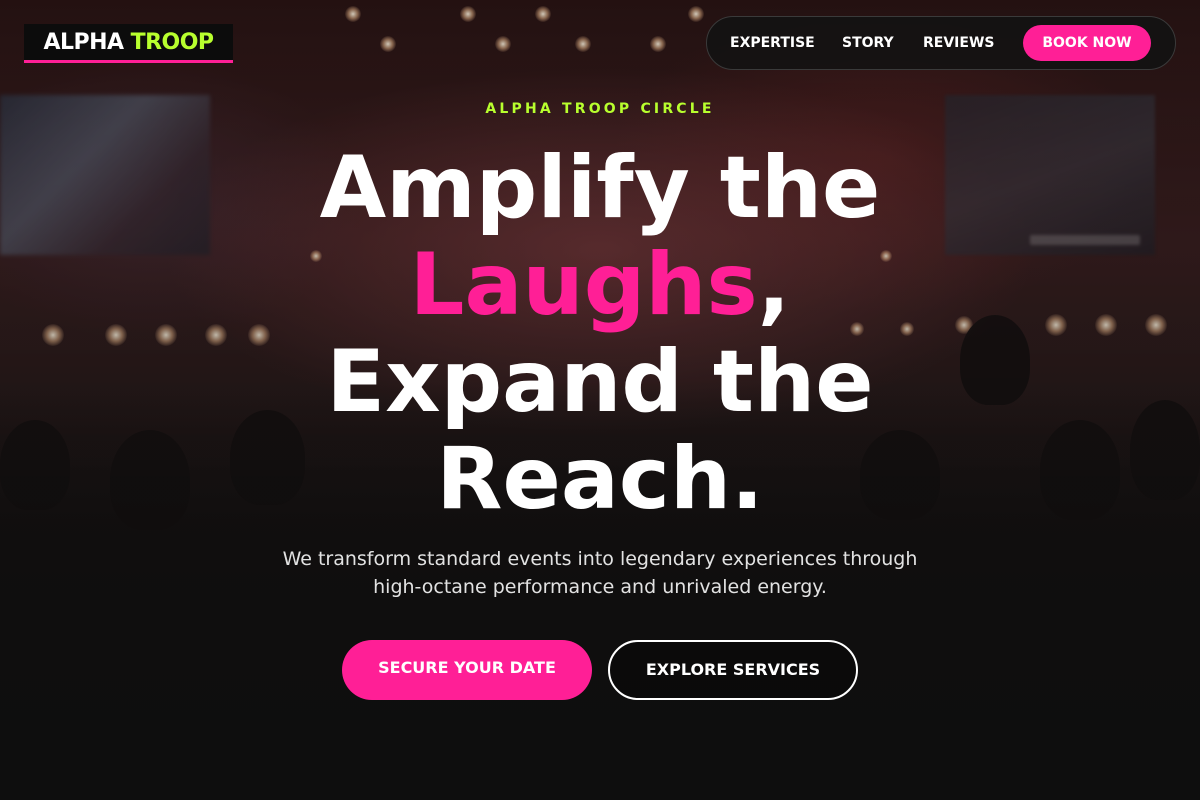 The height and width of the screenshot is (800, 1200). I want to click on nav-link-expertise: EXPERTISE, so click(772, 43).